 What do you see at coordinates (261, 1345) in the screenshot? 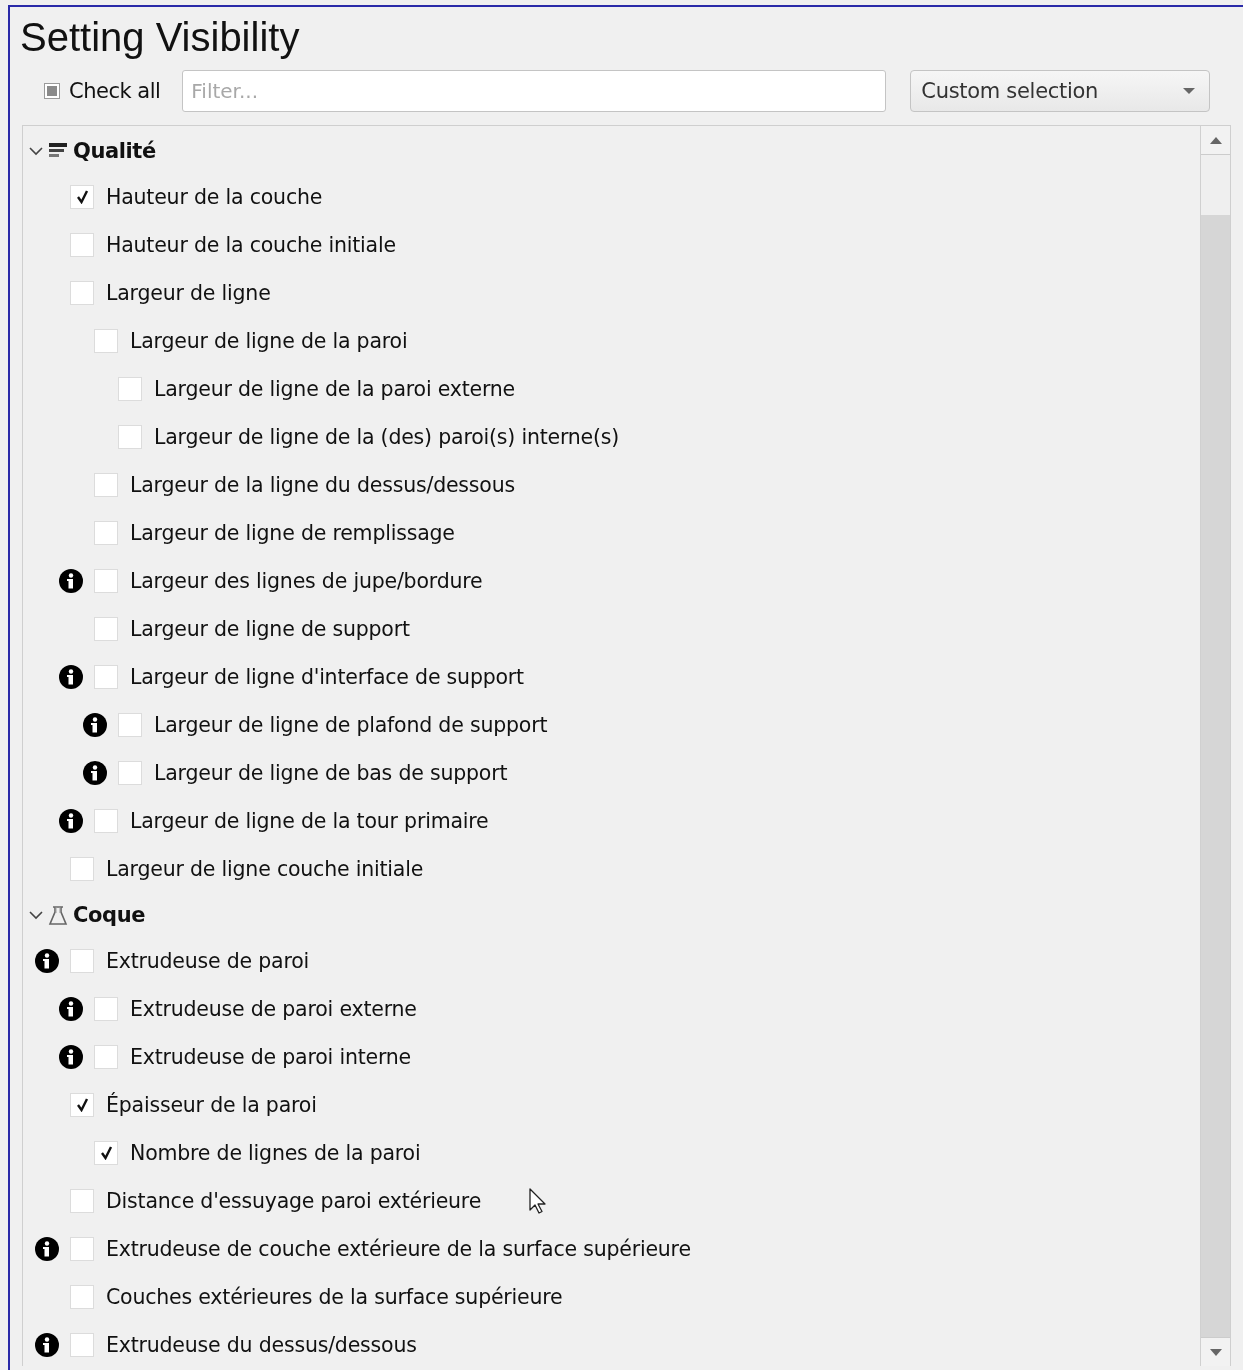
I see `setting-label: Extrudeuse du dessus/dessous` at bounding box center [261, 1345].